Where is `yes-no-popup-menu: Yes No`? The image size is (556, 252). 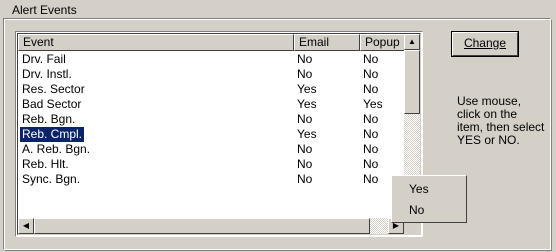
yes-no-popup-menu: Yes No is located at coordinates (429, 199).